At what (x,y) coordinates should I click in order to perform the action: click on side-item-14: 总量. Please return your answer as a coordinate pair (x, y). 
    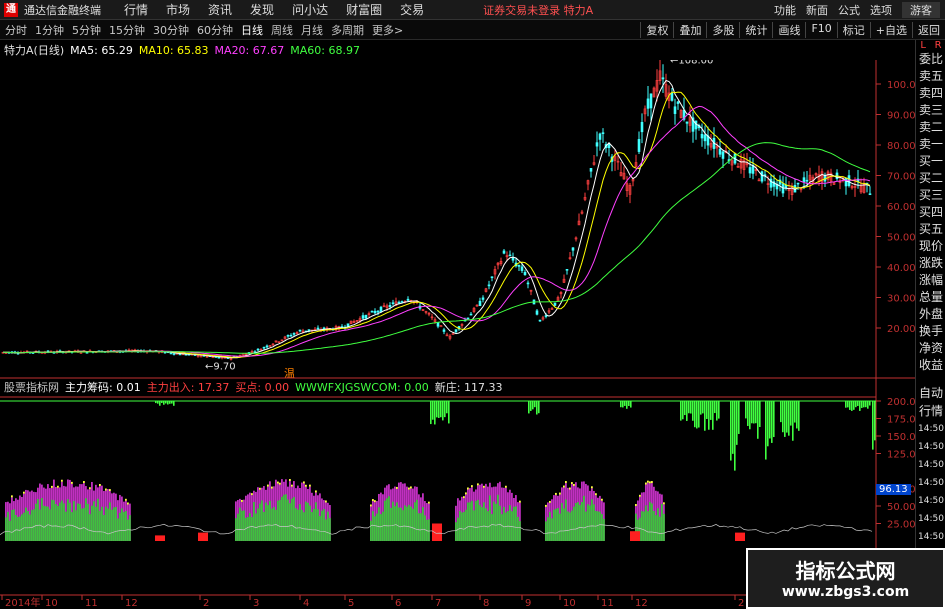
    Looking at the image, I should click on (930, 297).